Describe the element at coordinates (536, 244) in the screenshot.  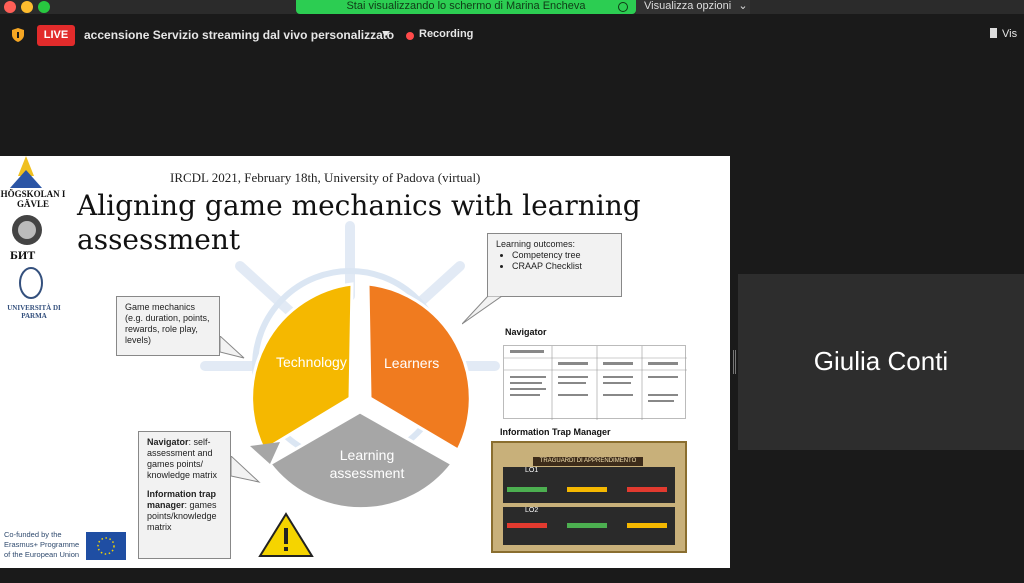
I see `learning-outcomes-title: Learning outcomes:` at that location.